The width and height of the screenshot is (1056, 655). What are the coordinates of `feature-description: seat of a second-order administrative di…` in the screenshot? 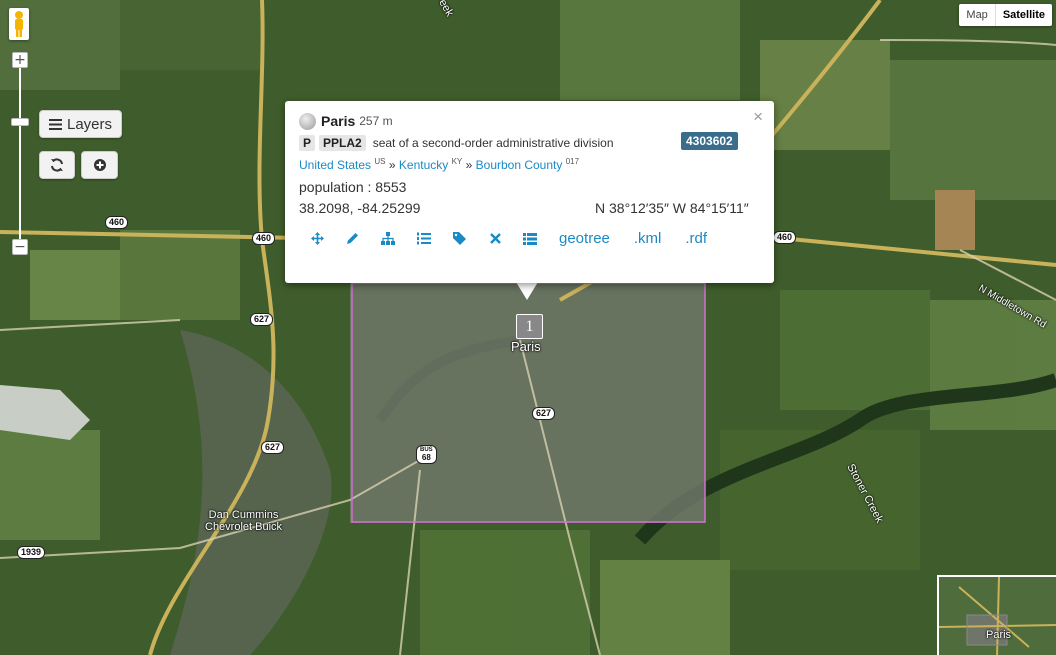 It's located at (493, 143).